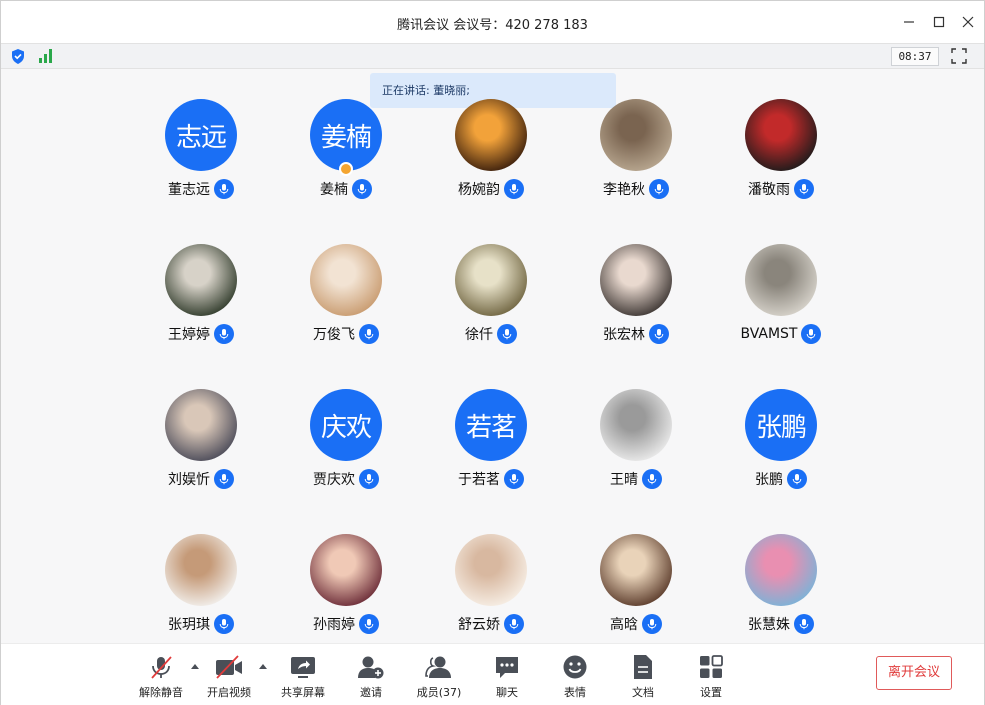 The width and height of the screenshot is (985, 705). I want to click on participant-name: 张玥琪, so click(189, 625).